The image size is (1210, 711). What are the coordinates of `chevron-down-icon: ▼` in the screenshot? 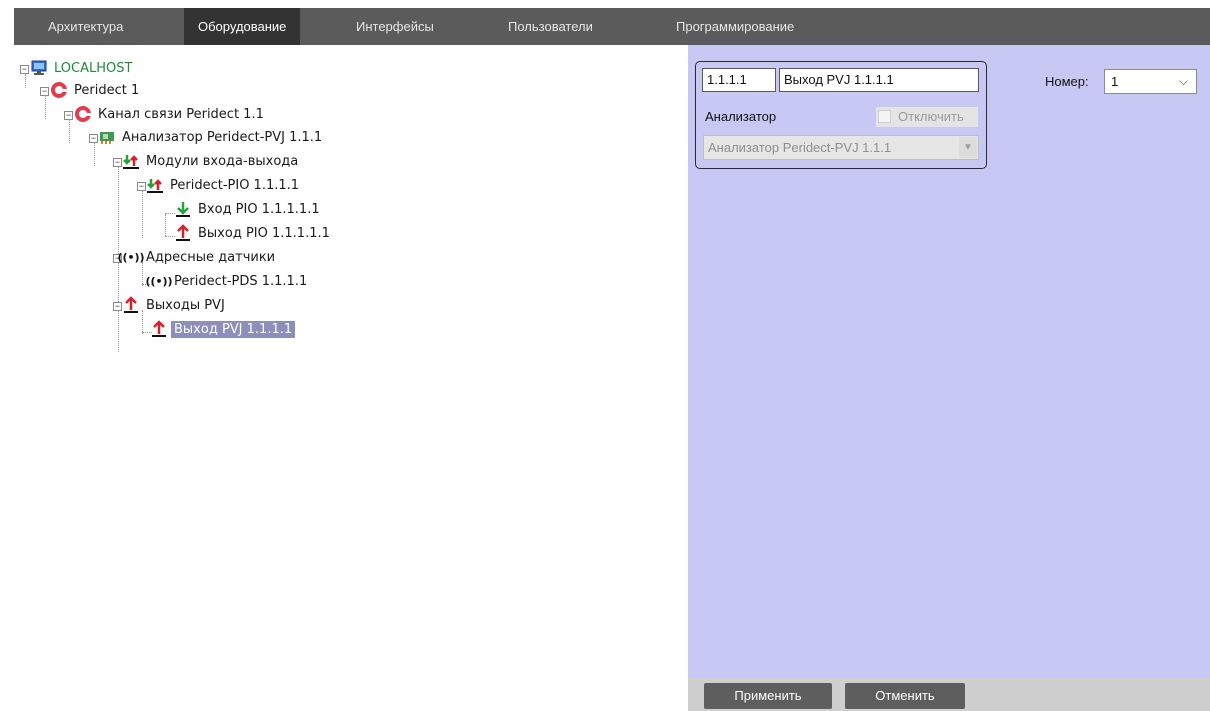 It's located at (968, 147).